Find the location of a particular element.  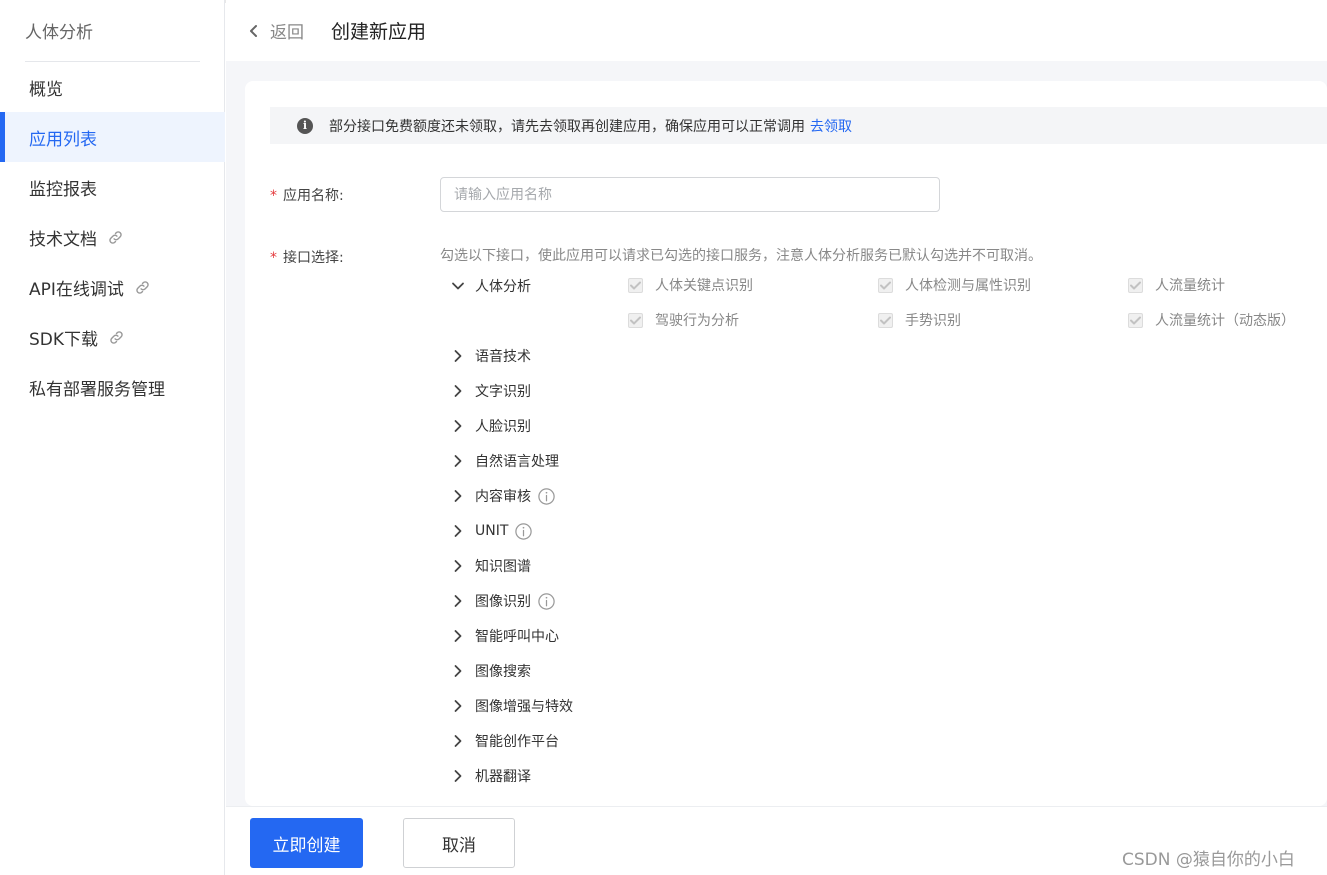

tree-group-label: 机器翻译 is located at coordinates (503, 777).